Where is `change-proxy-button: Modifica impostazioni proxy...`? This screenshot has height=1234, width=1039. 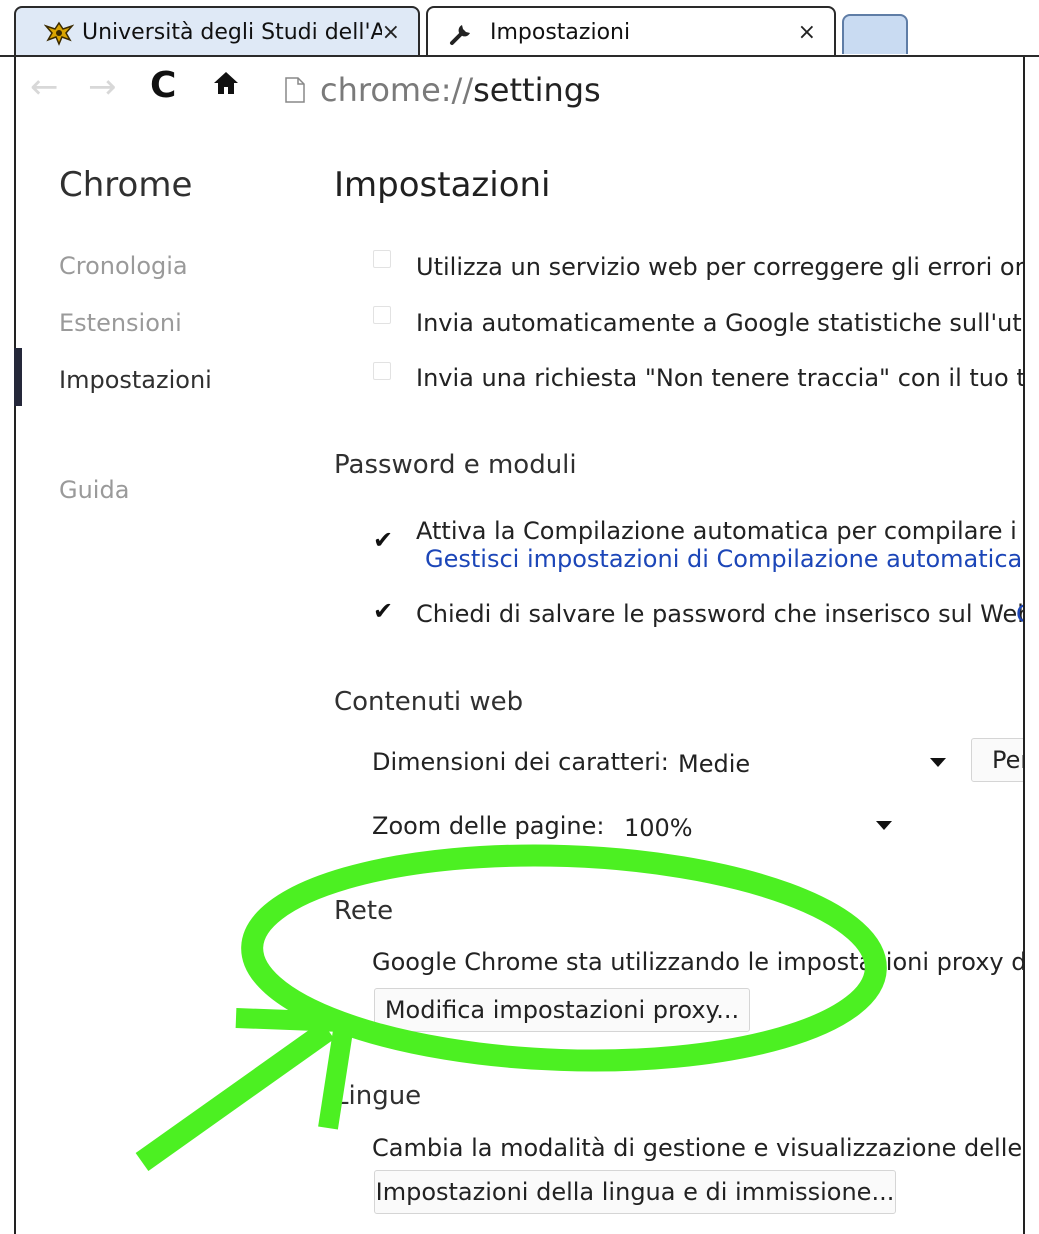
change-proxy-button: Modifica impostazioni proxy... is located at coordinates (562, 1010).